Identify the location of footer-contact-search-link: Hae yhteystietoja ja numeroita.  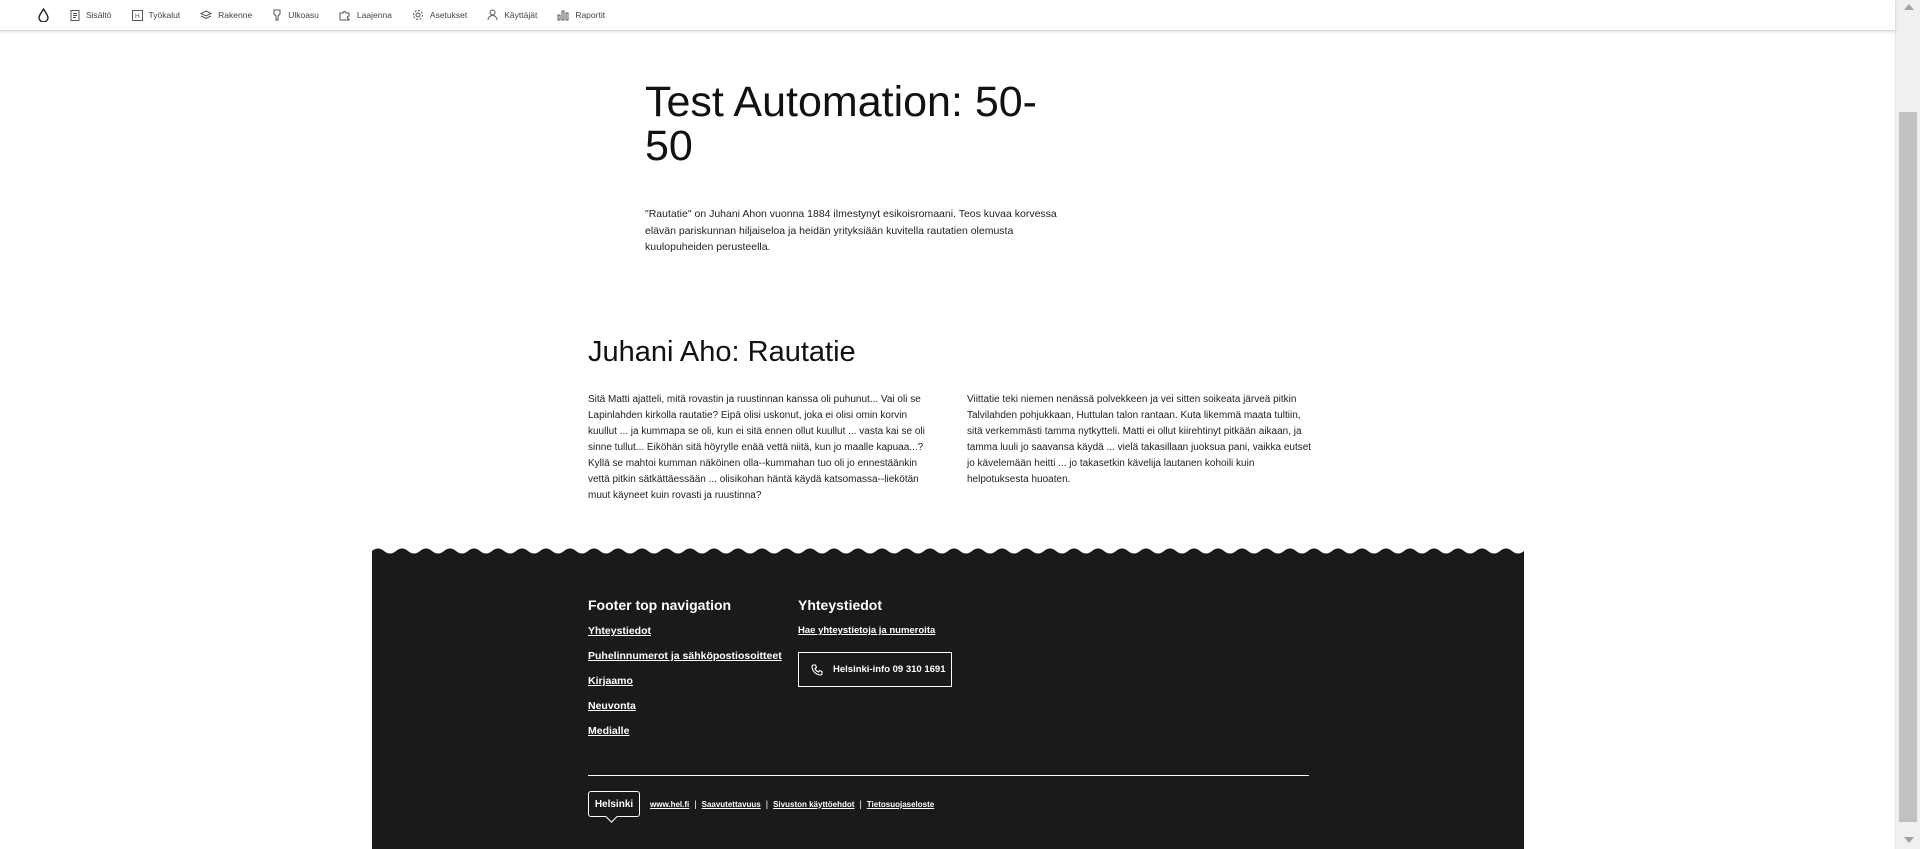
(866, 630).